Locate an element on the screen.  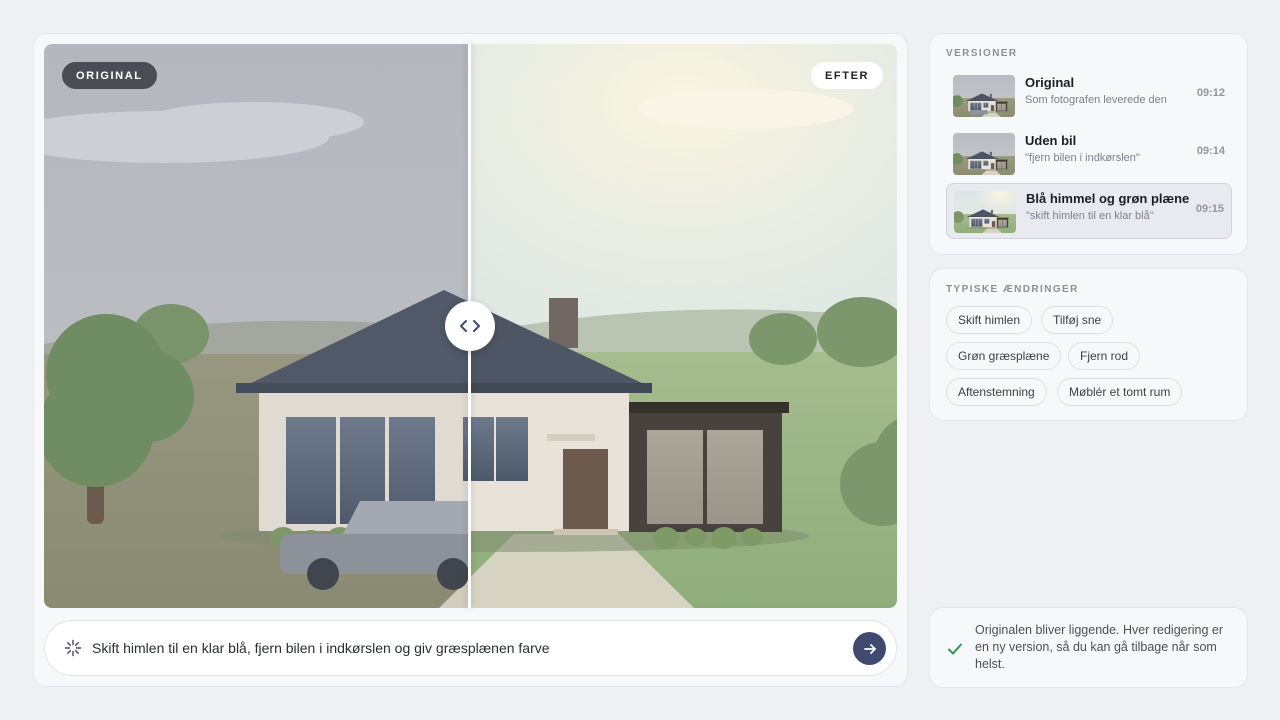
compare-slider-handle is located at coordinates (470, 326).